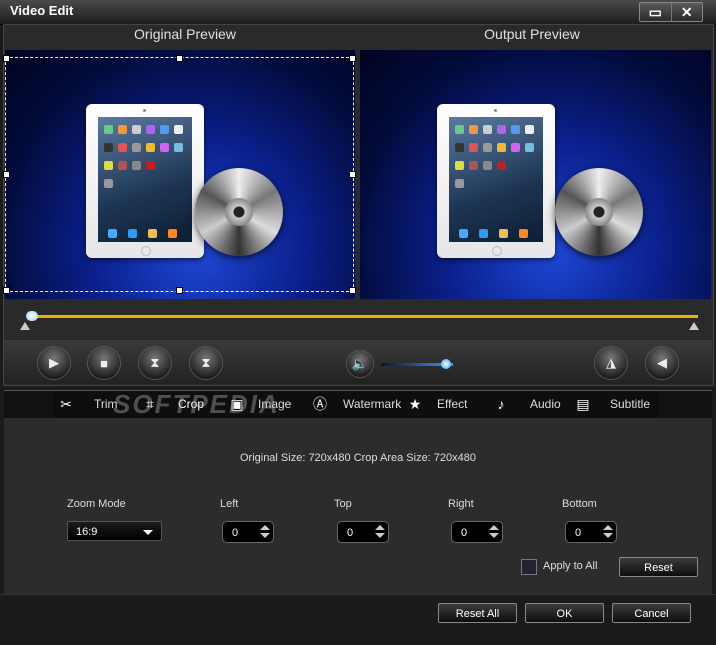 This screenshot has width=716, height=645. What do you see at coordinates (248, 532) in the screenshot?
I see `left-stepper: 0` at bounding box center [248, 532].